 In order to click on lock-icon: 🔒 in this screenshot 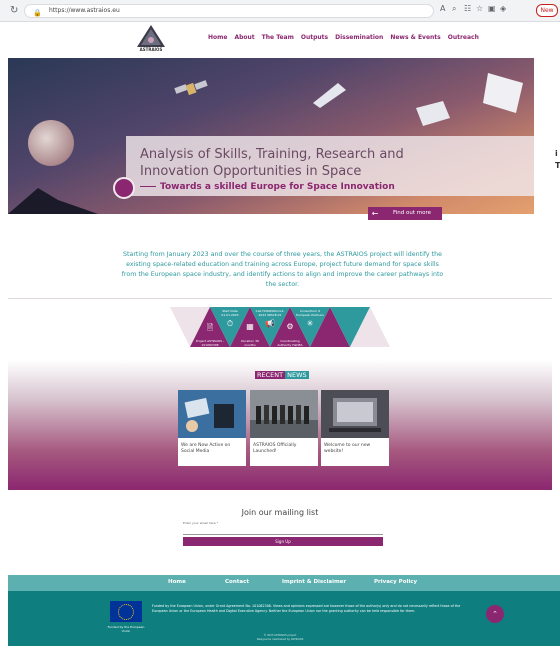, I will do `click(37, 13)`.